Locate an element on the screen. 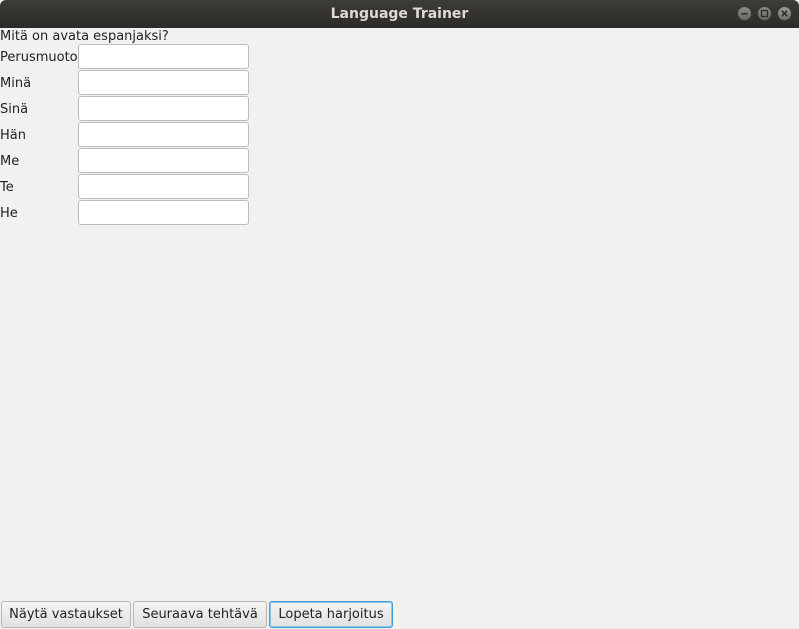 The height and width of the screenshot is (629, 799). minimize-button is located at coordinates (744, 13).